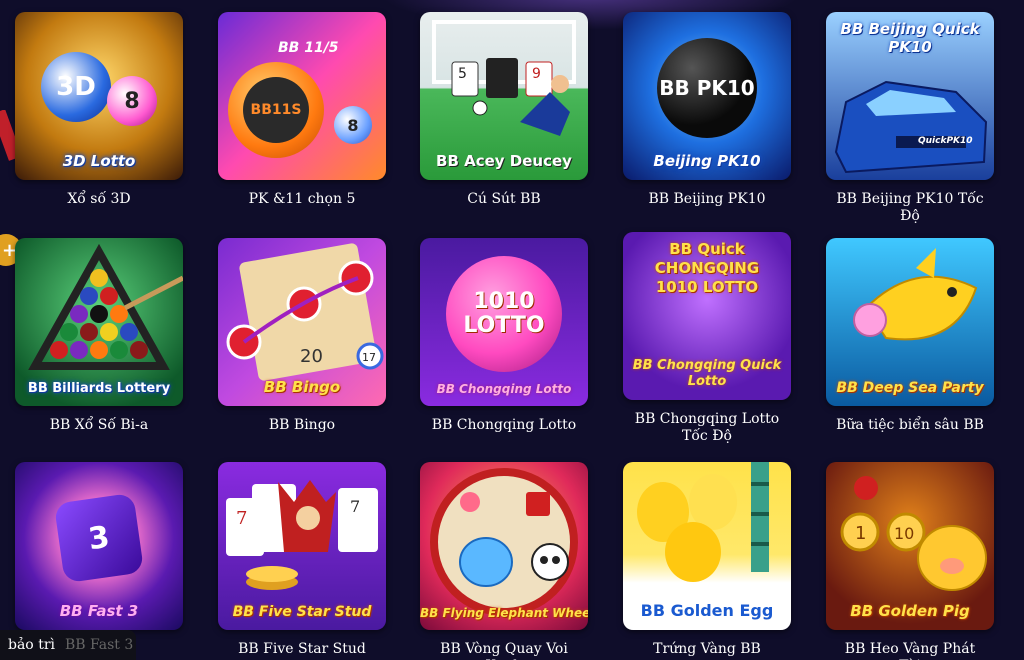  I want to click on game-title: BB Chongqing Lotto, so click(504, 425).